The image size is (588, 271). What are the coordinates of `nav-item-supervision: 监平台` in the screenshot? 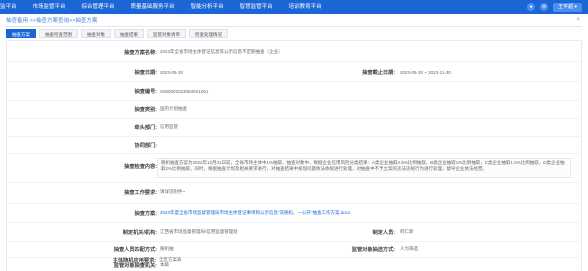 It's located at (12, 7).